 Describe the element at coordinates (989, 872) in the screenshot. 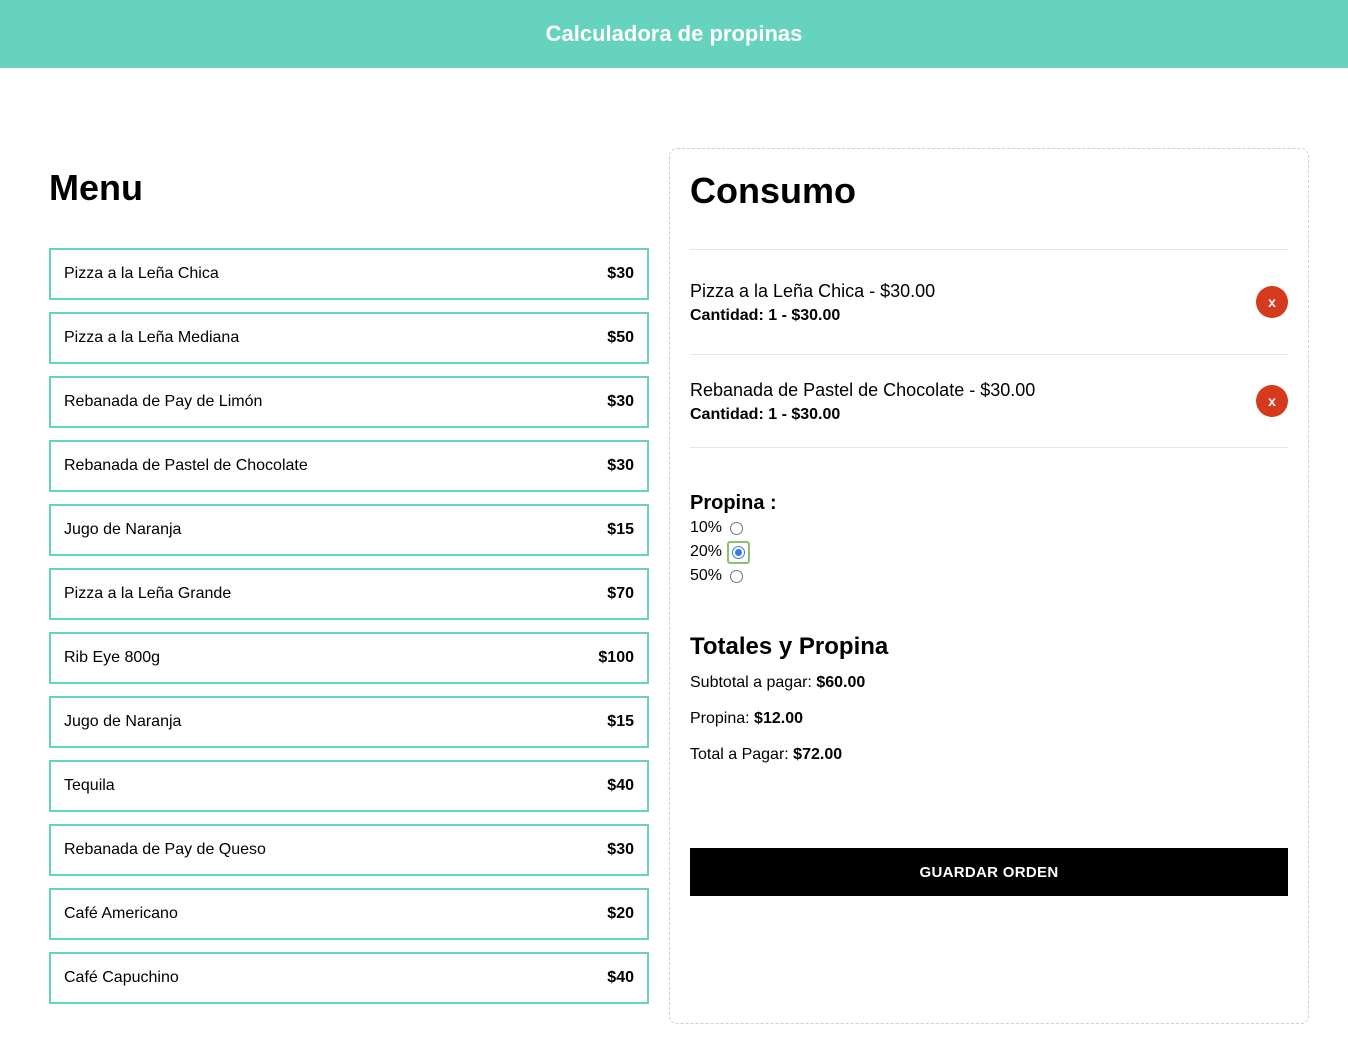

I see `save-order-button: GUARDAR ORDEN` at that location.